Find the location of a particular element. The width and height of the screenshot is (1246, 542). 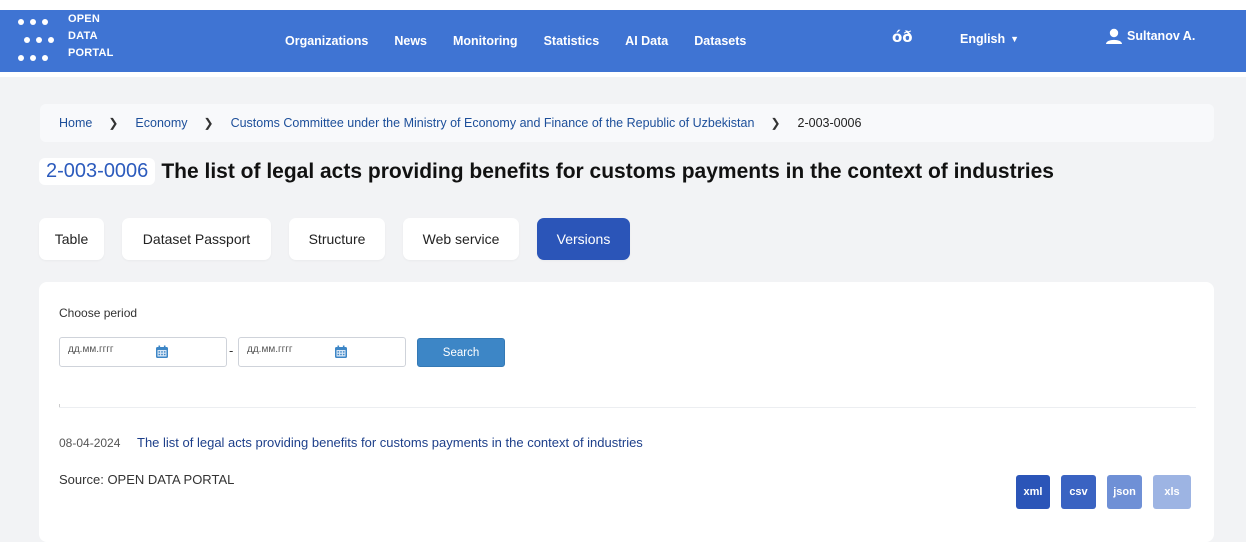

user-name: Sultanov A. is located at coordinates (1161, 36).